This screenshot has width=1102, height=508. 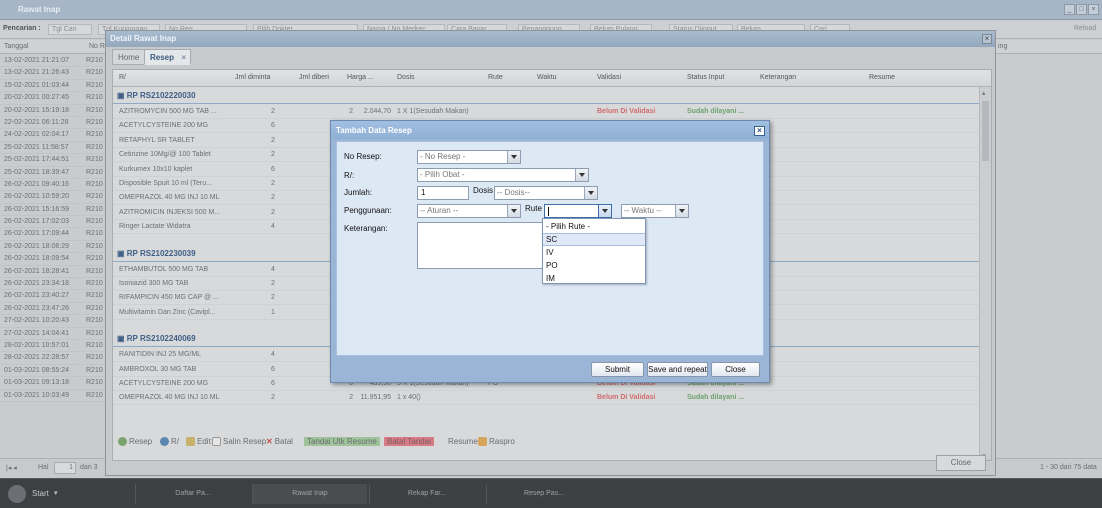 I want to click on salin-resep-button: Salin Resep, so click(x=239, y=441).